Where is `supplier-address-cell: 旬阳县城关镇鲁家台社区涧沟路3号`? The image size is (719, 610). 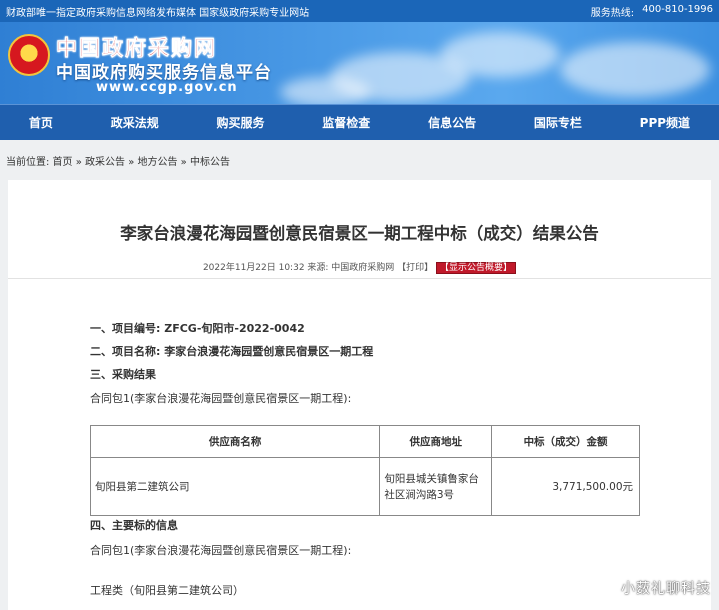
supplier-address-cell: 旬阳县城关镇鲁家台社区涧沟路3号 is located at coordinates (436, 486).